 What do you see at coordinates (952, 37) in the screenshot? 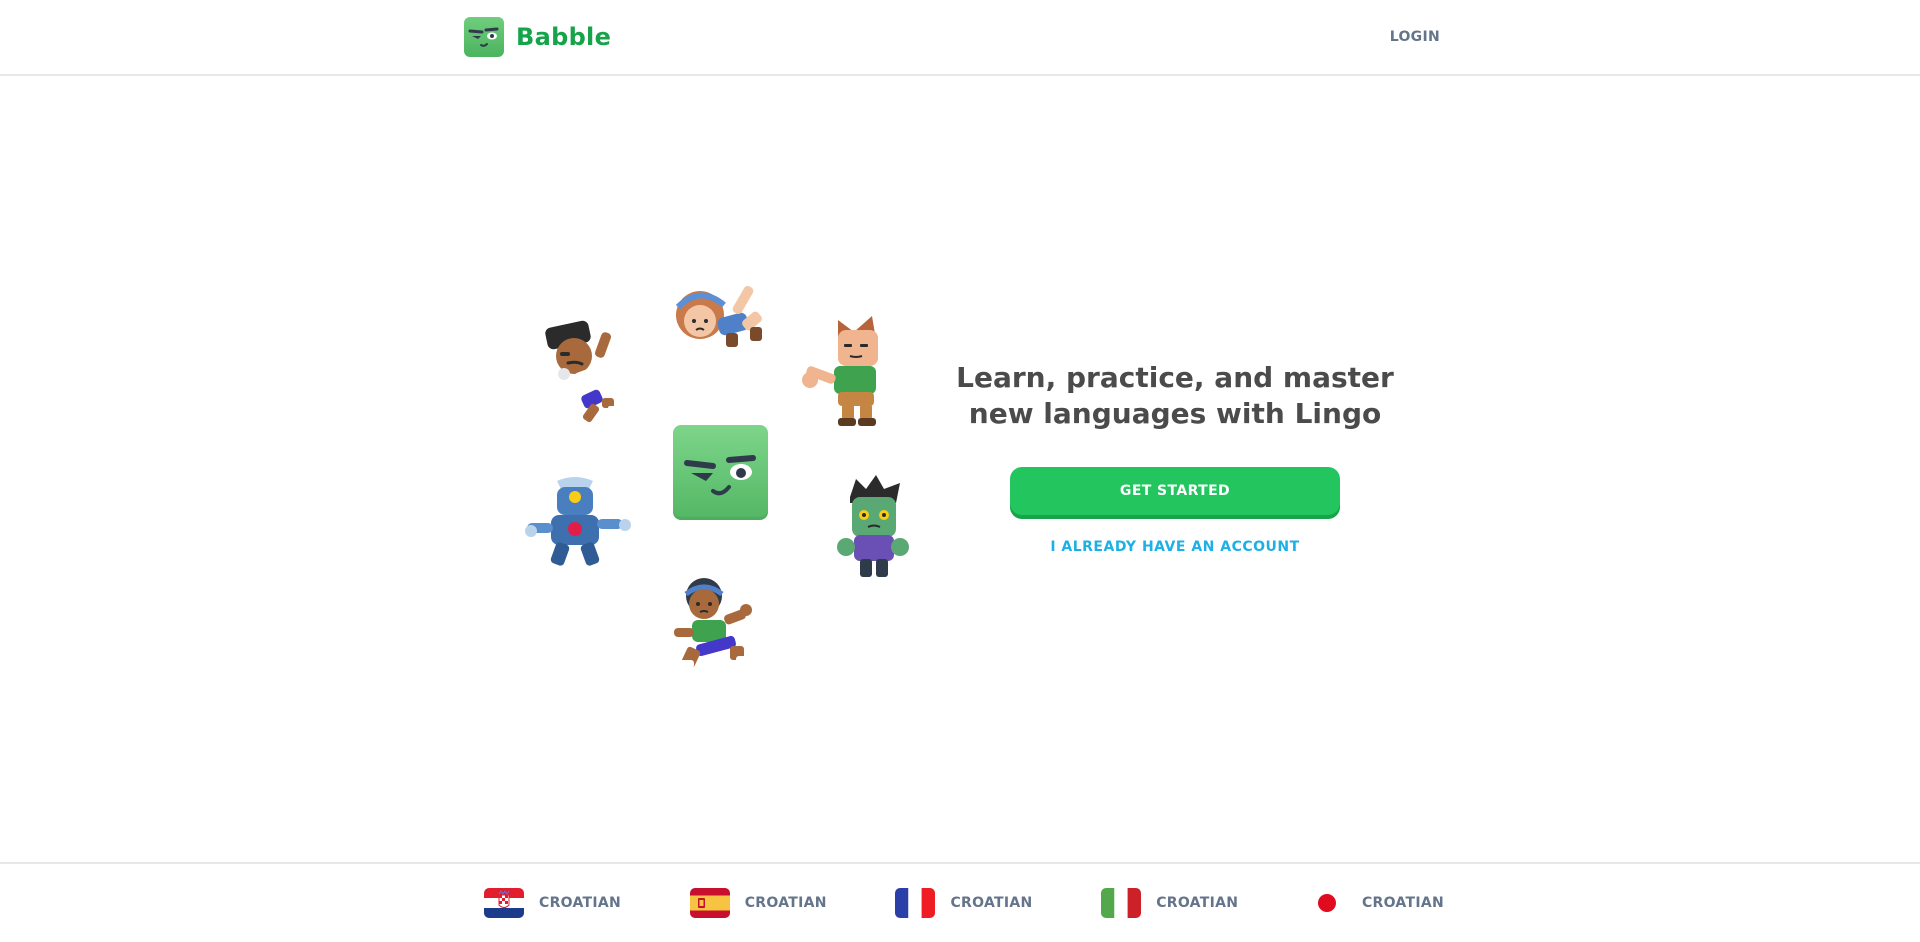
I see `top-nav-inner: Babble LOGIN` at bounding box center [952, 37].